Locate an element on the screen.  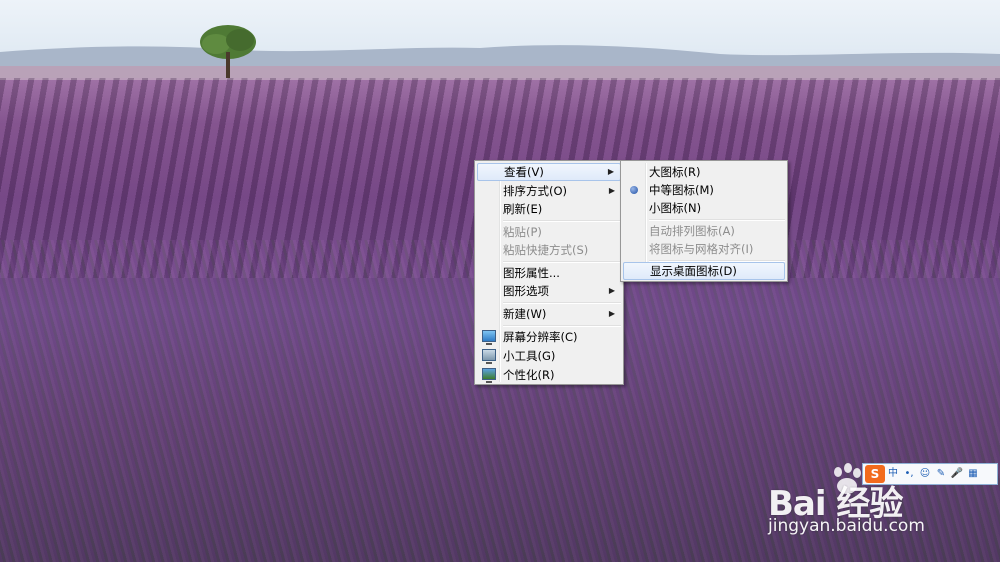
submenu-item-show-desktop-icons: 显示桌面图标(D) is located at coordinates (704, 271).